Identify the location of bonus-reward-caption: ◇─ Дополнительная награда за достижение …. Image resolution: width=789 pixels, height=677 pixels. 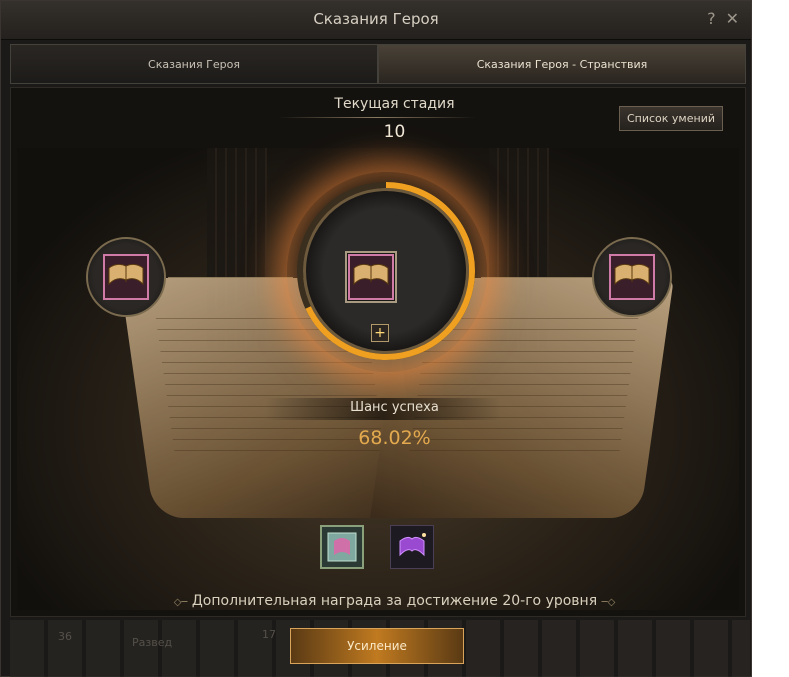
(394, 601).